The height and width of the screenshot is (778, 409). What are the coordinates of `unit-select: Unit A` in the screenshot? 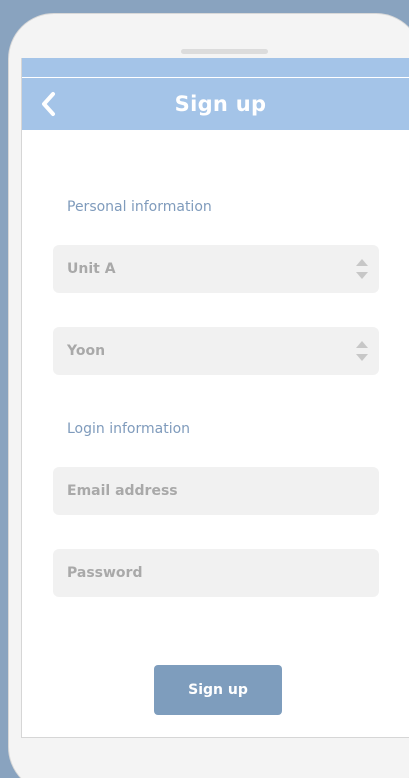 It's located at (216, 269).